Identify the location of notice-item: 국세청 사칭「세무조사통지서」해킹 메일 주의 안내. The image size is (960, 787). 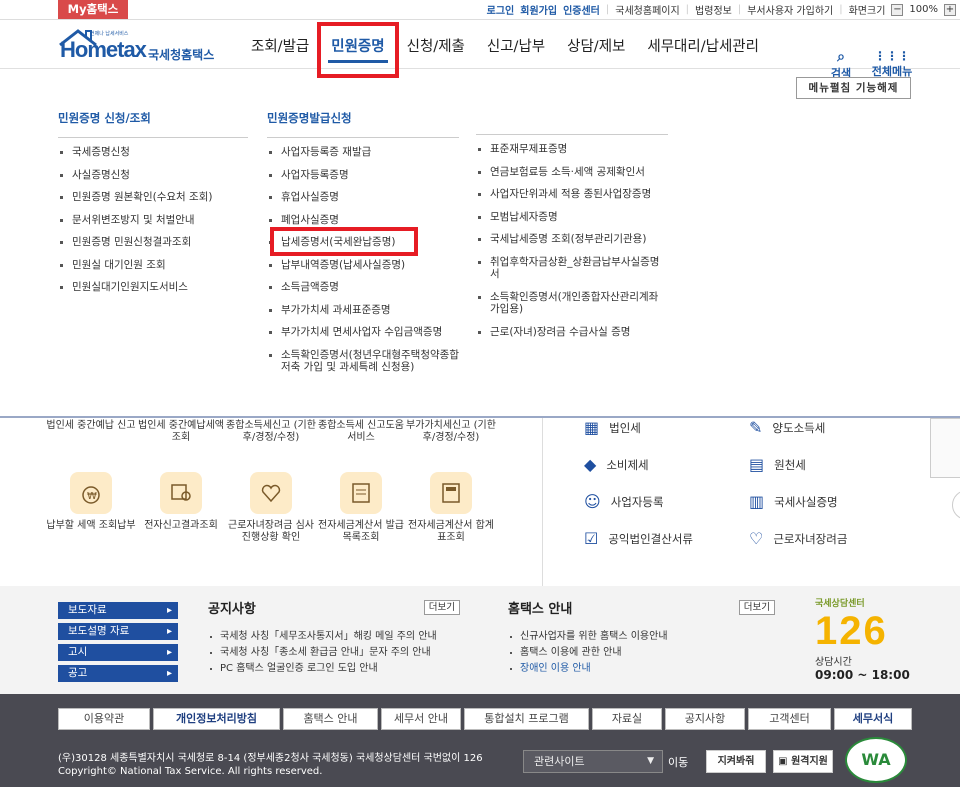
(334, 637).